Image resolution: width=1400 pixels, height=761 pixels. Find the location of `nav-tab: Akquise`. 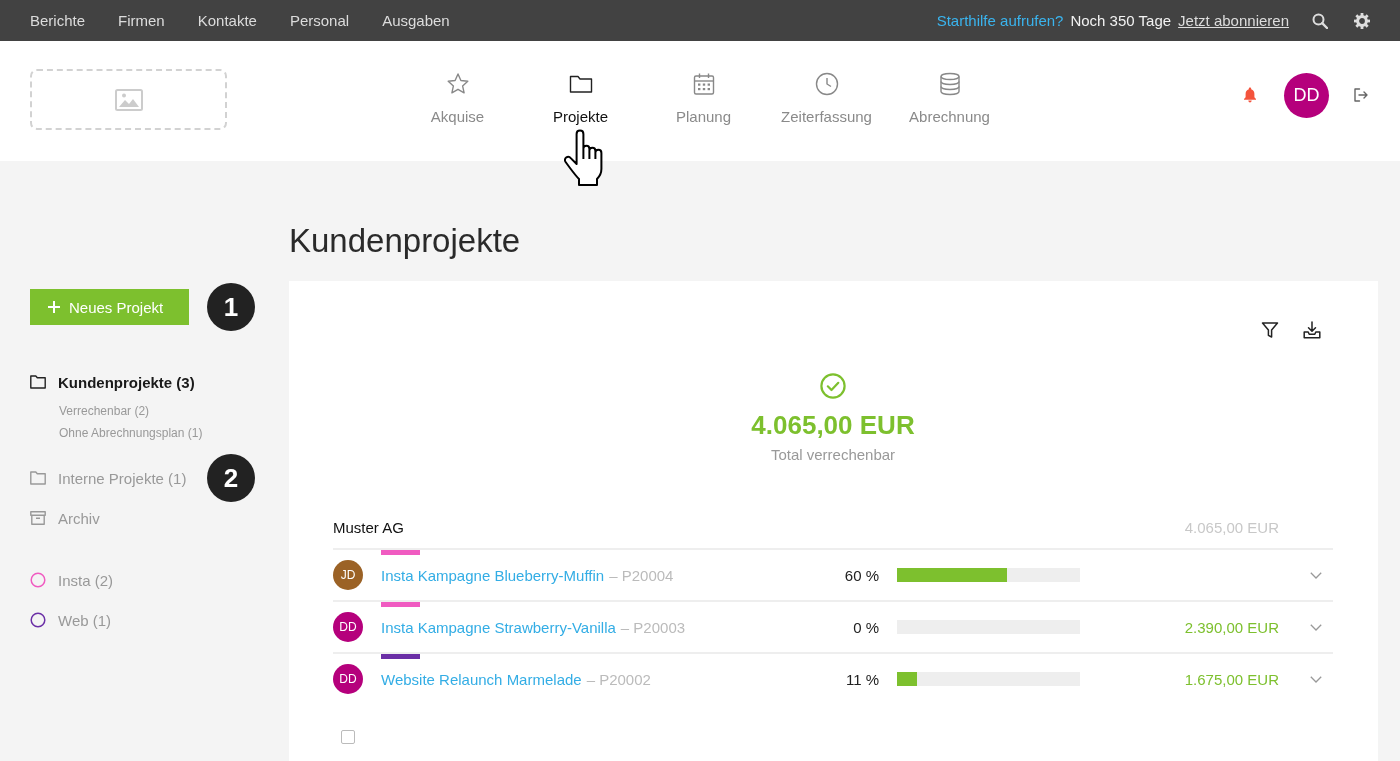

nav-tab: Akquise is located at coordinates (457, 83).